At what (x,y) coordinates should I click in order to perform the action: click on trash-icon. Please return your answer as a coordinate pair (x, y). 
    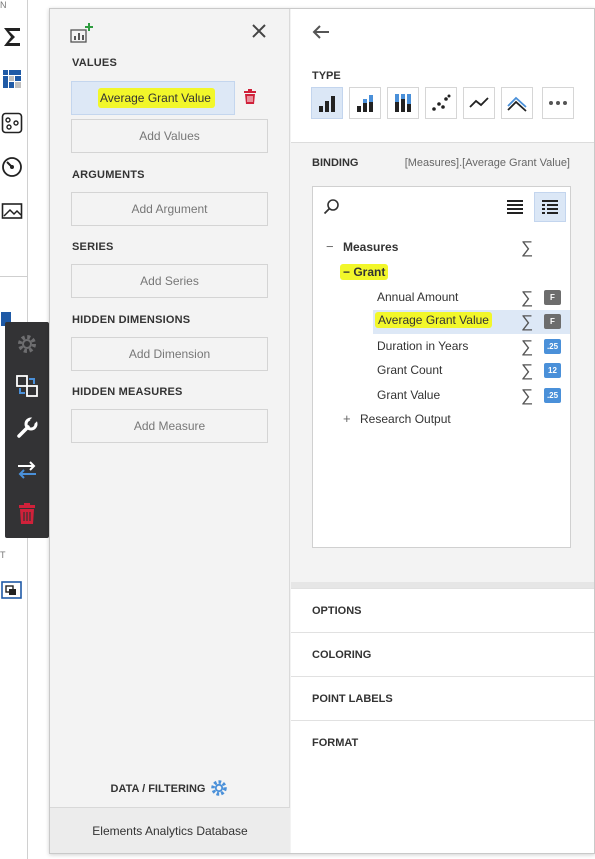
    Looking at the image, I should click on (251, 97).